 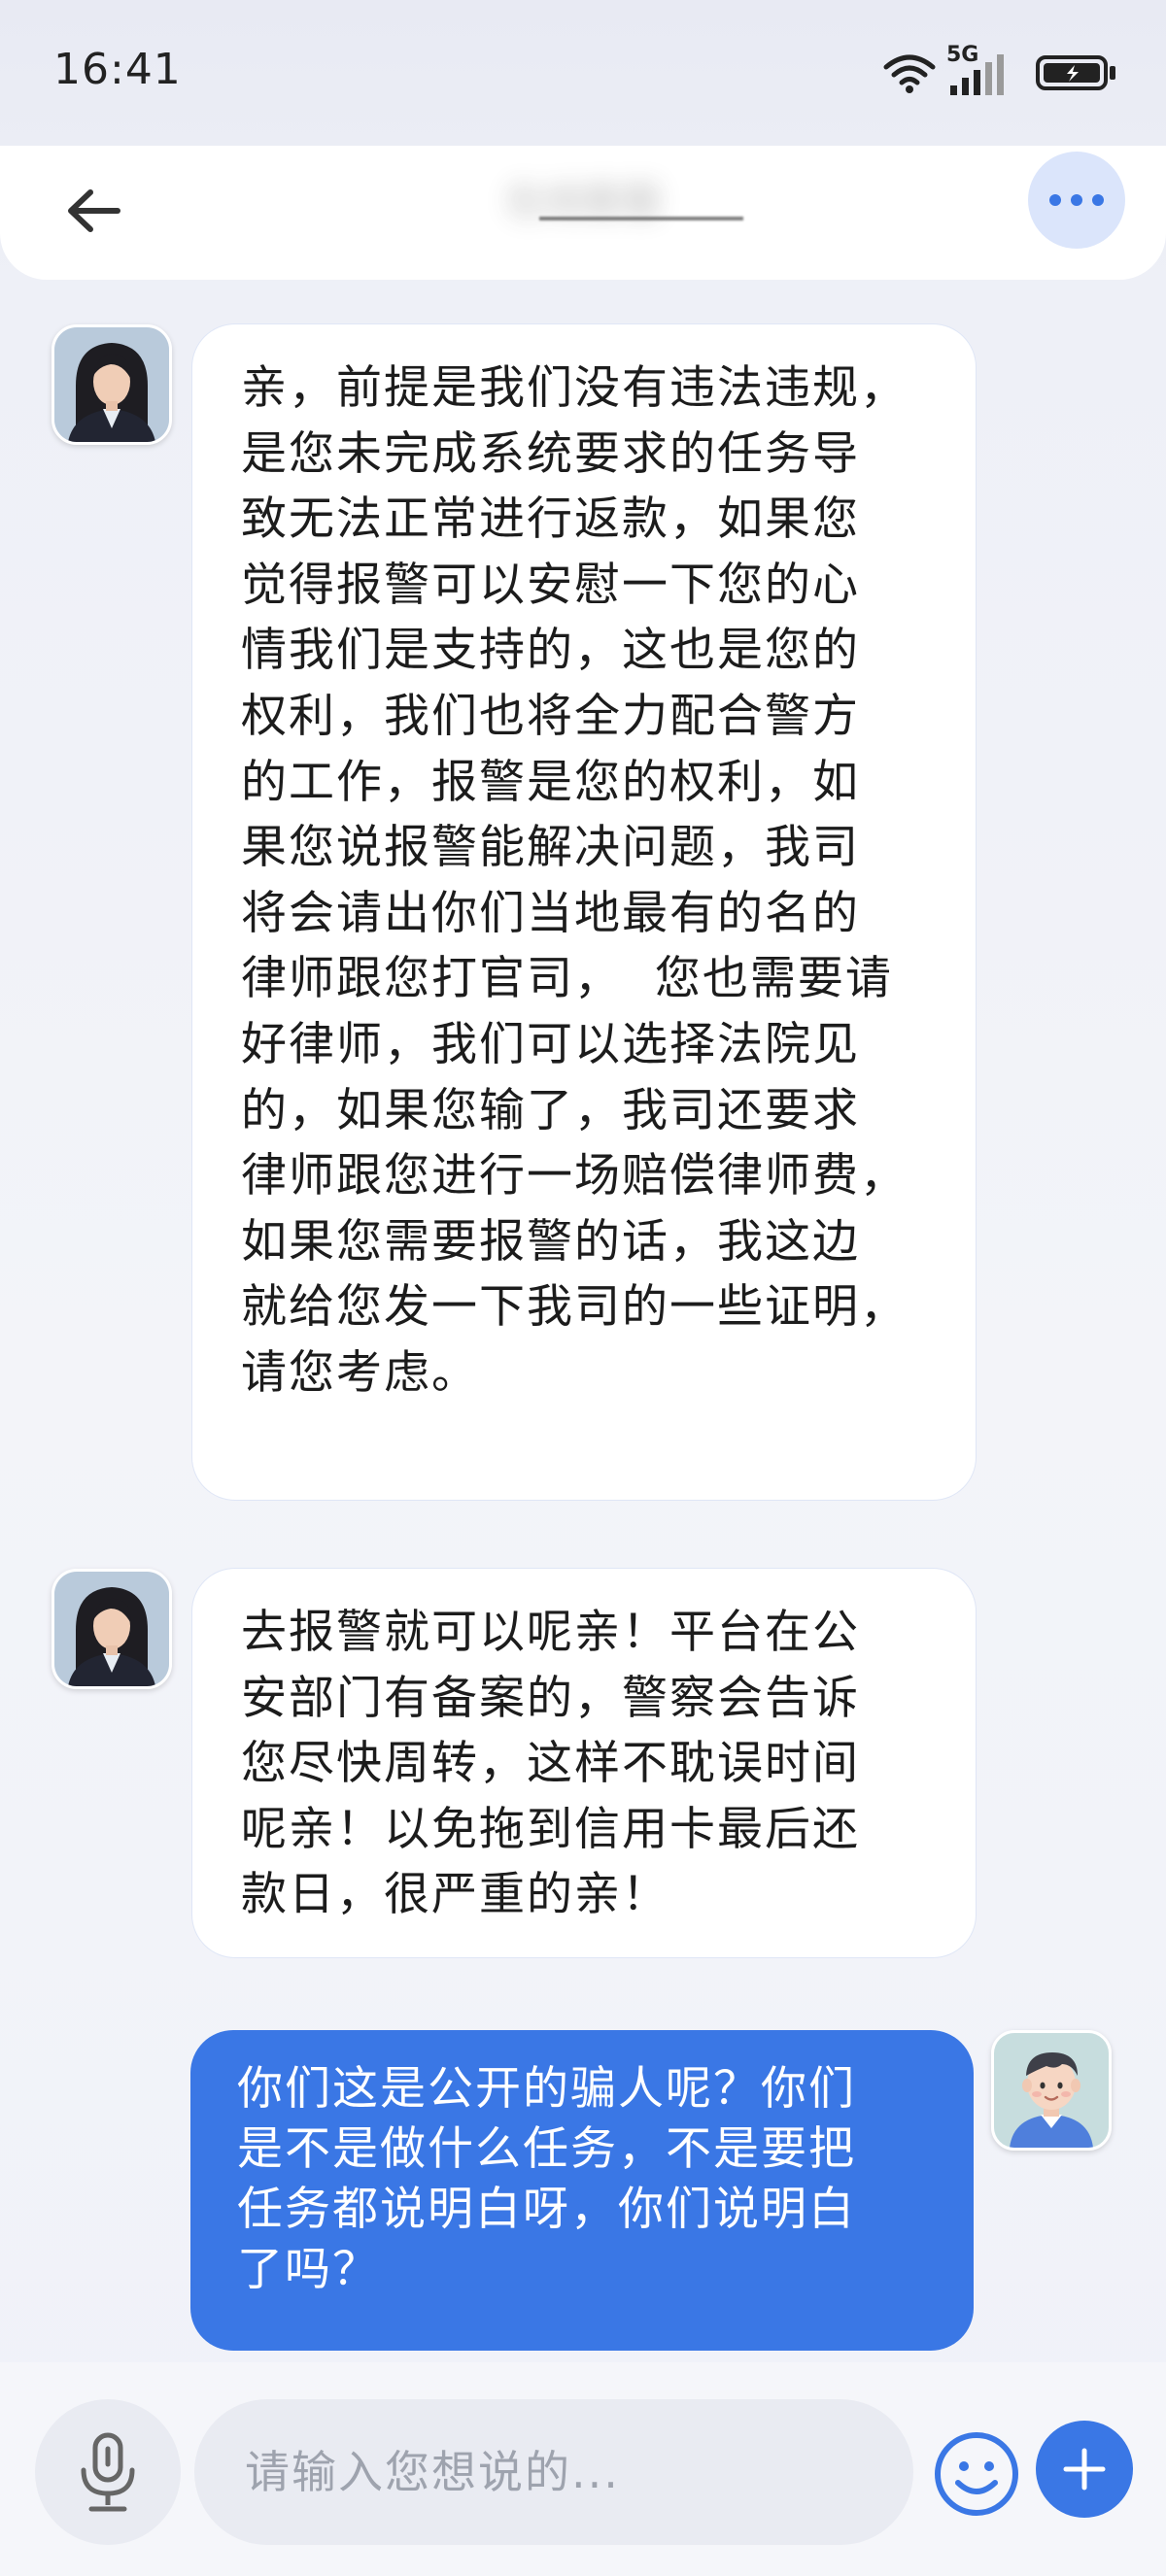 I want to click on status-icons: 5G, so click(x=999, y=70).